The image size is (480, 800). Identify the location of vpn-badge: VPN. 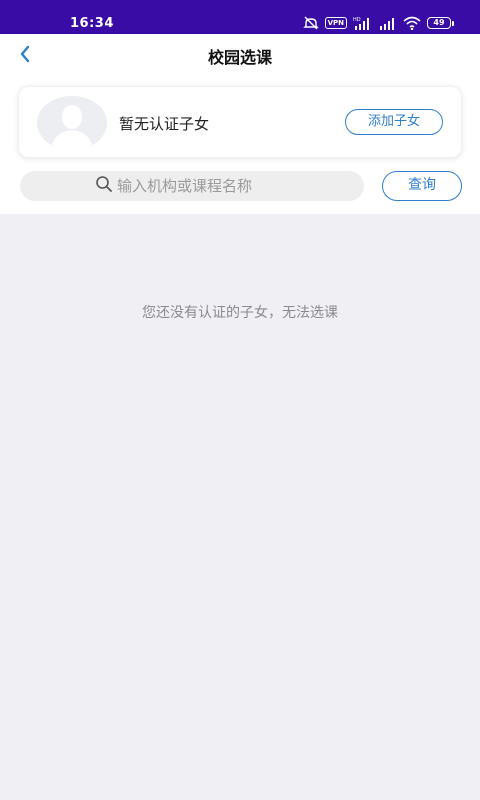
(335, 23).